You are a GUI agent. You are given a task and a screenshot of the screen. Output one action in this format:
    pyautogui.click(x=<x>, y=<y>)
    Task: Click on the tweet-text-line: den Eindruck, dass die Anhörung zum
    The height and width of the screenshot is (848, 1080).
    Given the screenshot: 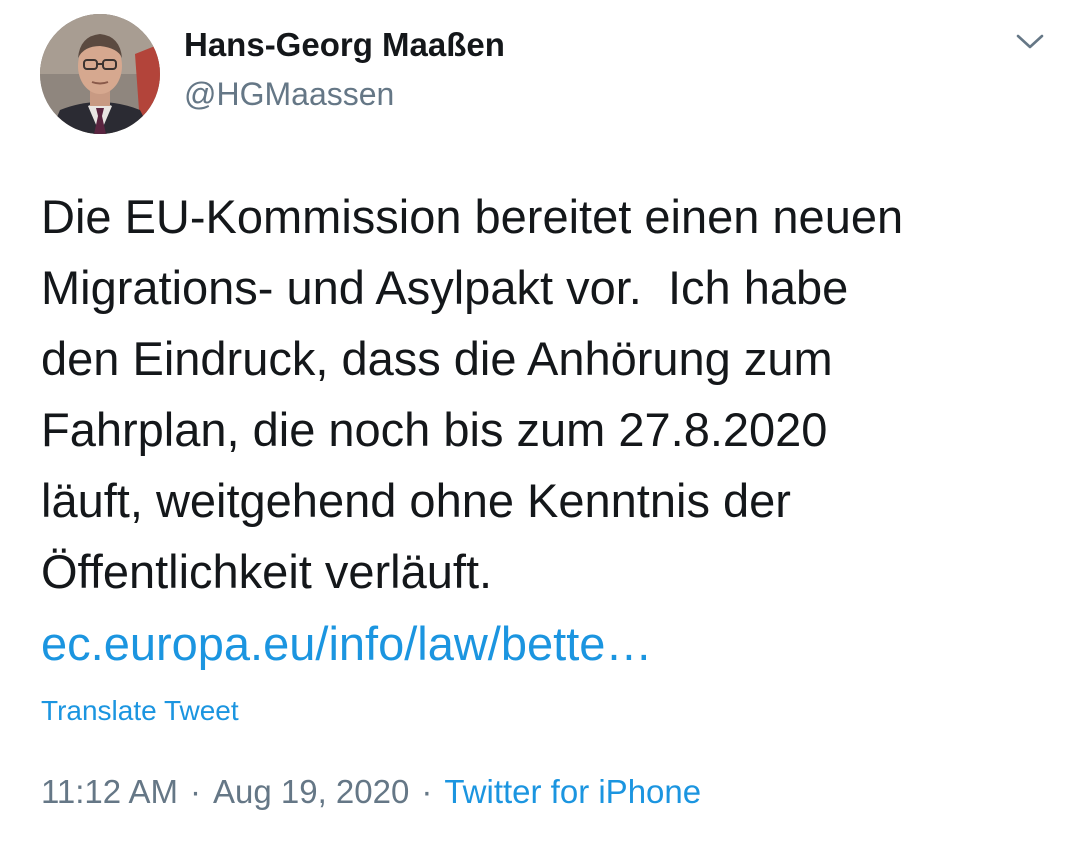 What is the action you would take?
    pyautogui.click(x=437, y=358)
    